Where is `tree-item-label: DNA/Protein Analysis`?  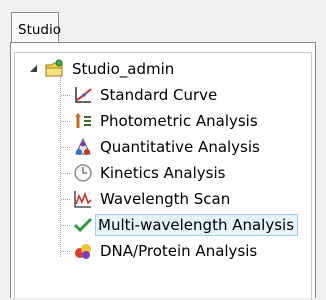
tree-item-label: DNA/Protein Analysis is located at coordinates (179, 251).